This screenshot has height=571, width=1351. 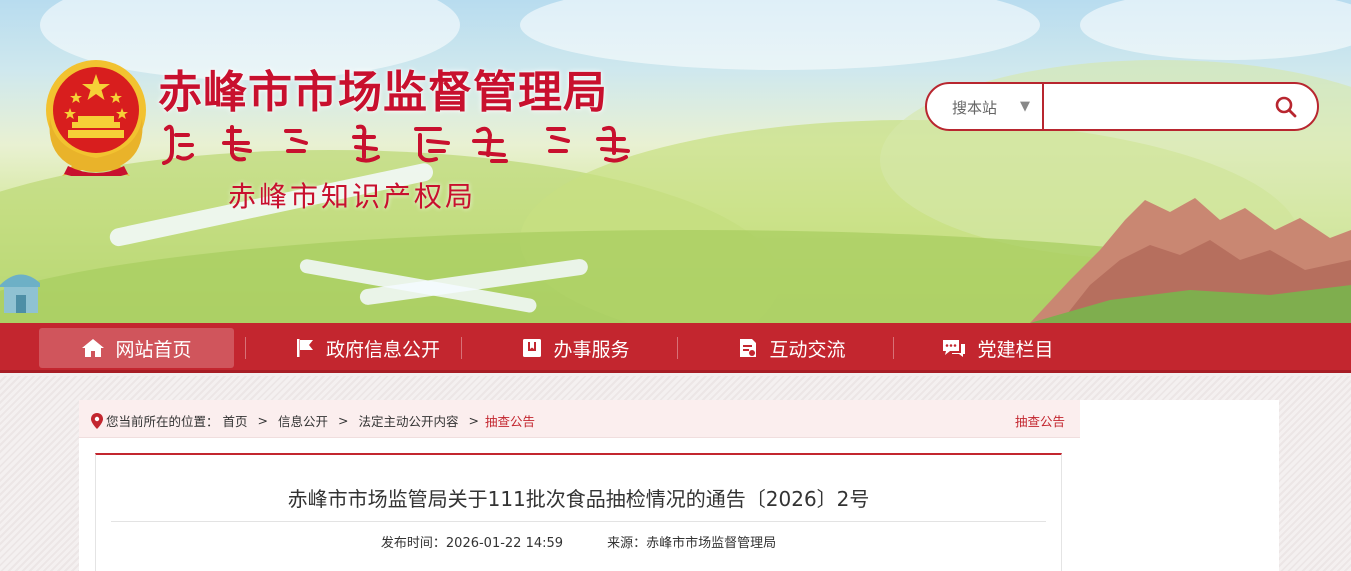 I want to click on publish-time: 发布时间：2026-01-22 14:59, so click(x=472, y=543).